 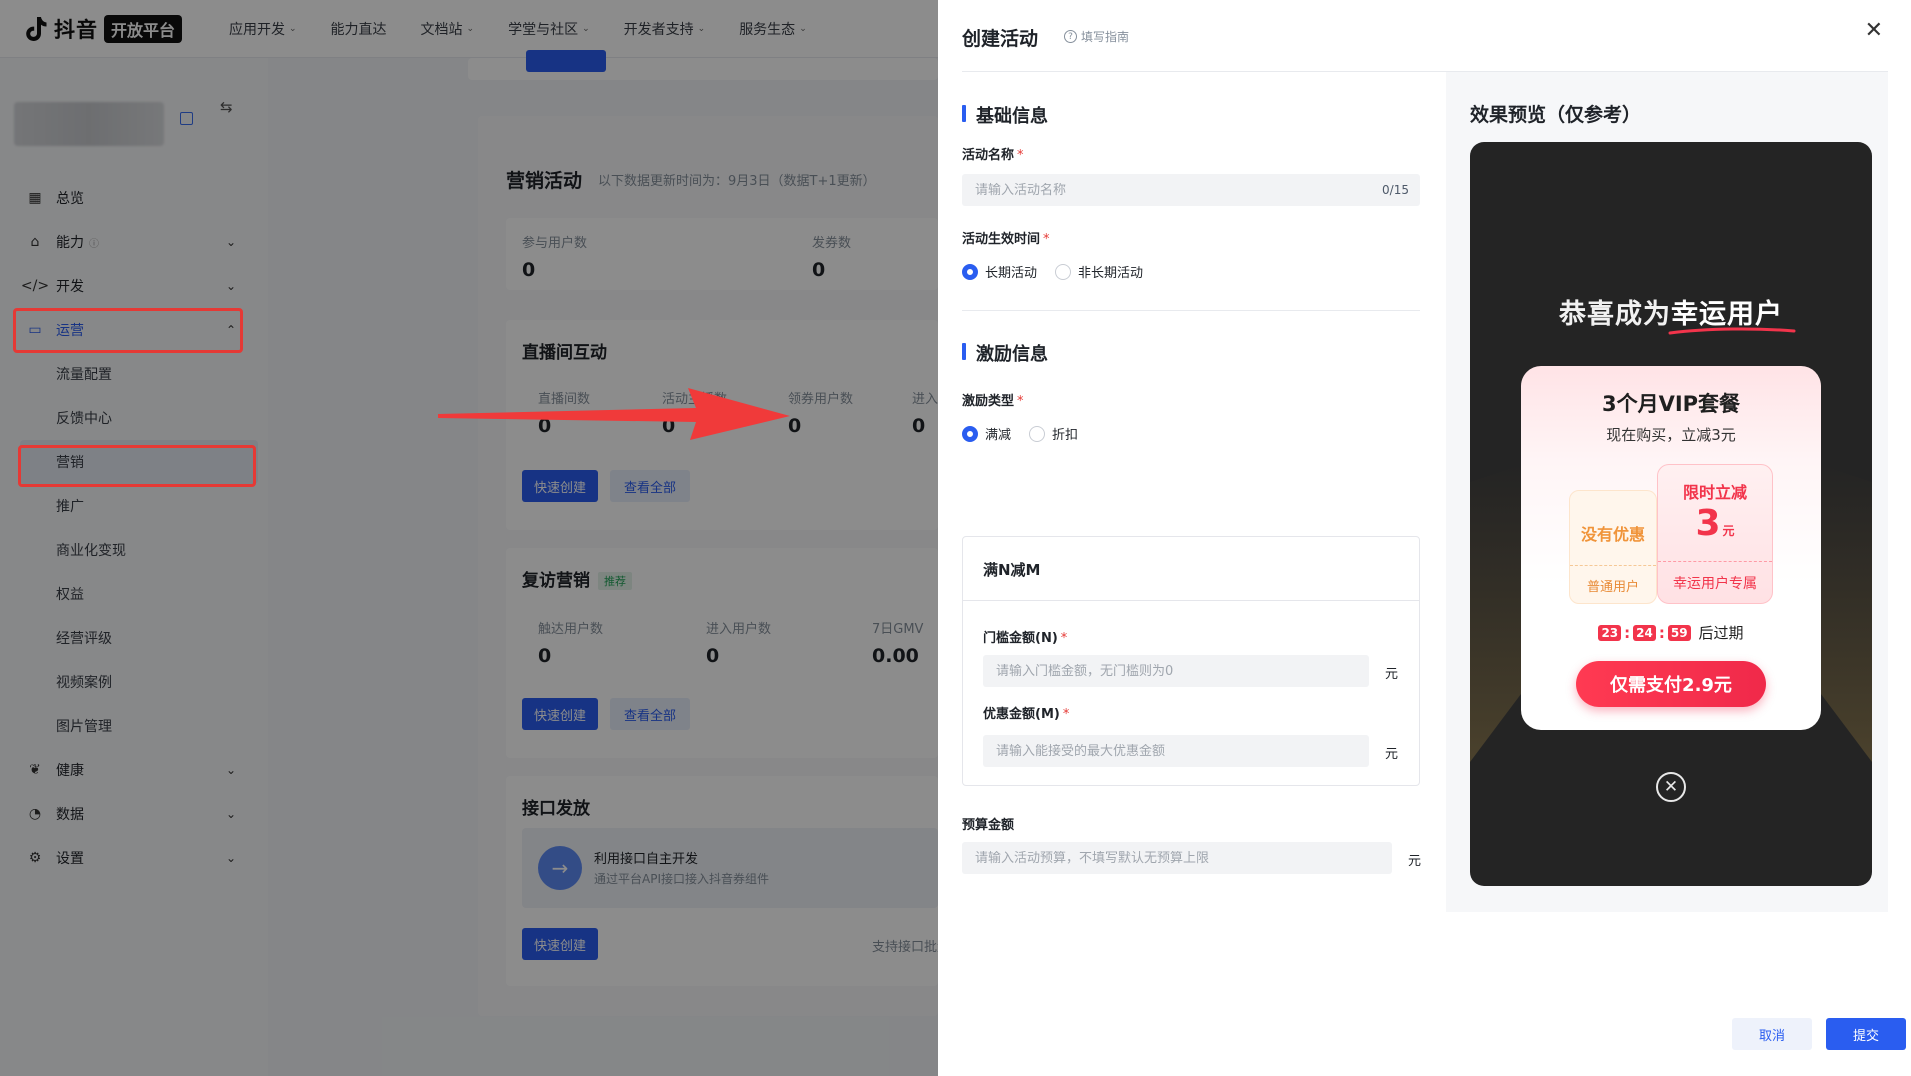 I want to click on rule-card: 满N减M 门槛金额(N)* 元 优惠金额(M)* 元, so click(x=1191, y=661).